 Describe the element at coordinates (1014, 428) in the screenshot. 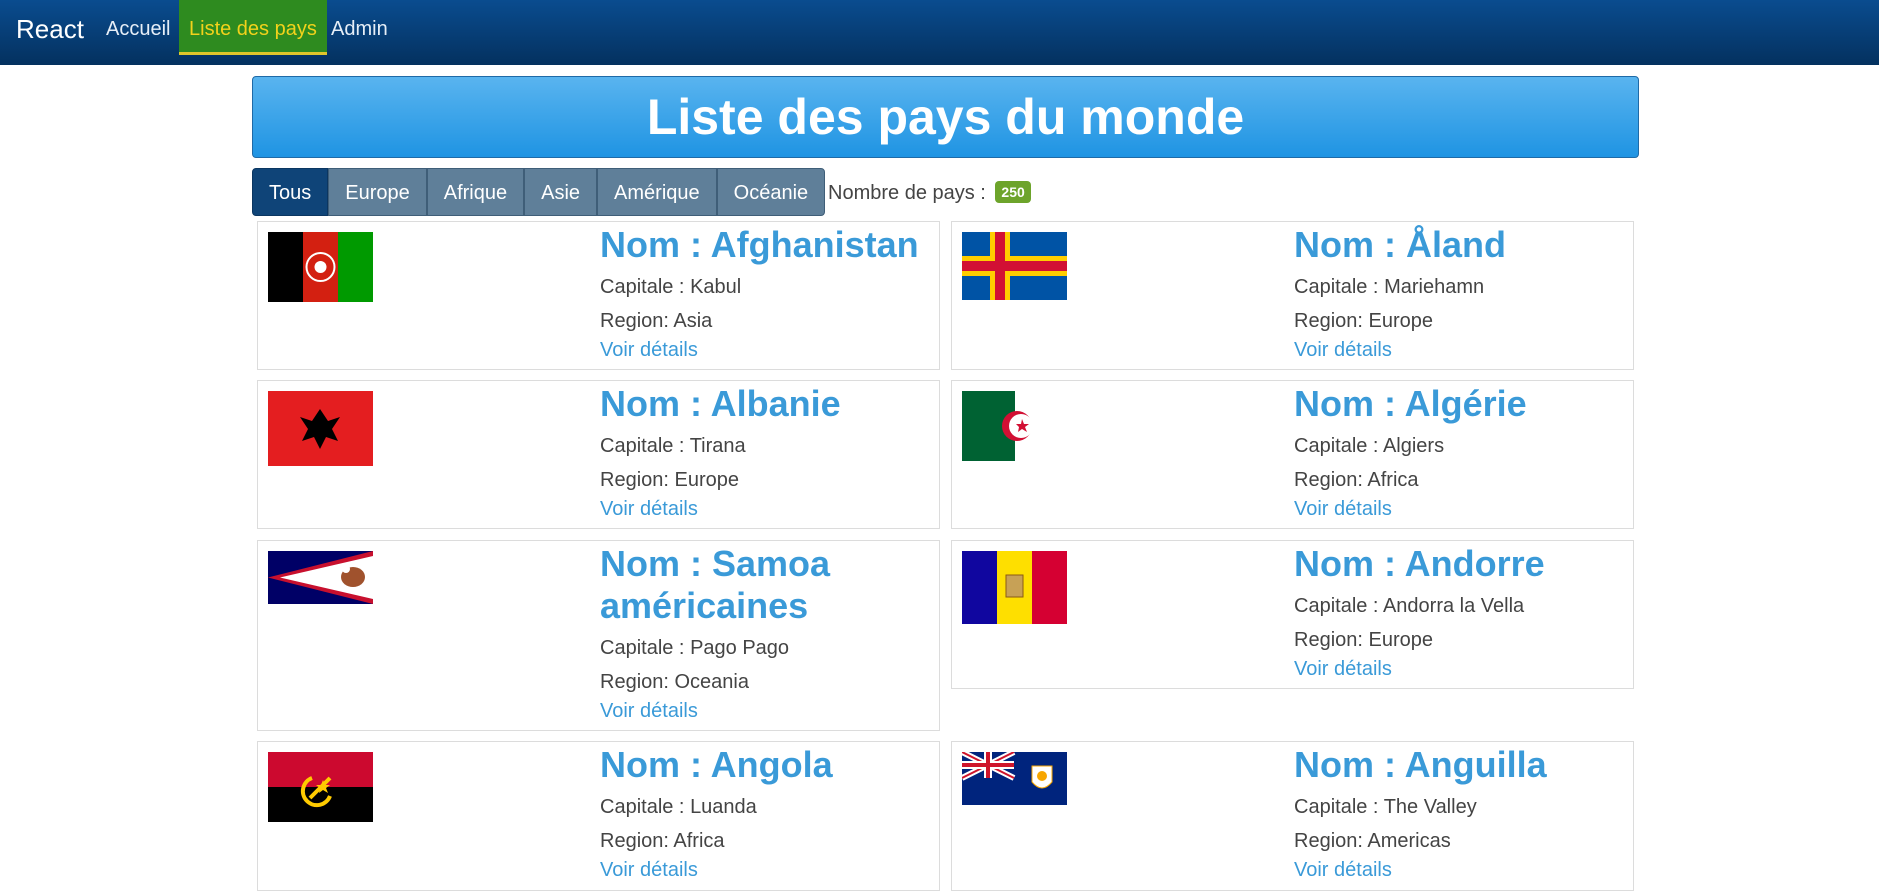

I see `algeria-flag-icon` at that location.